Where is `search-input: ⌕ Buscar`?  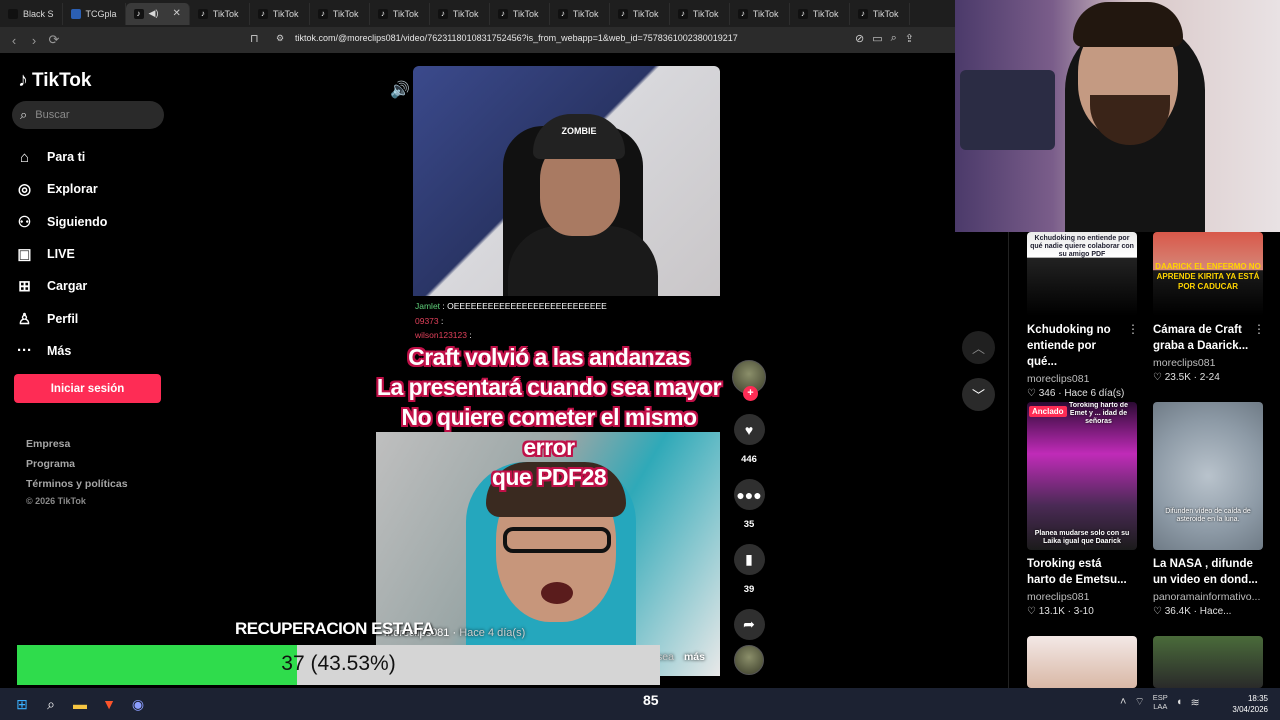 search-input: ⌕ Buscar is located at coordinates (88, 115).